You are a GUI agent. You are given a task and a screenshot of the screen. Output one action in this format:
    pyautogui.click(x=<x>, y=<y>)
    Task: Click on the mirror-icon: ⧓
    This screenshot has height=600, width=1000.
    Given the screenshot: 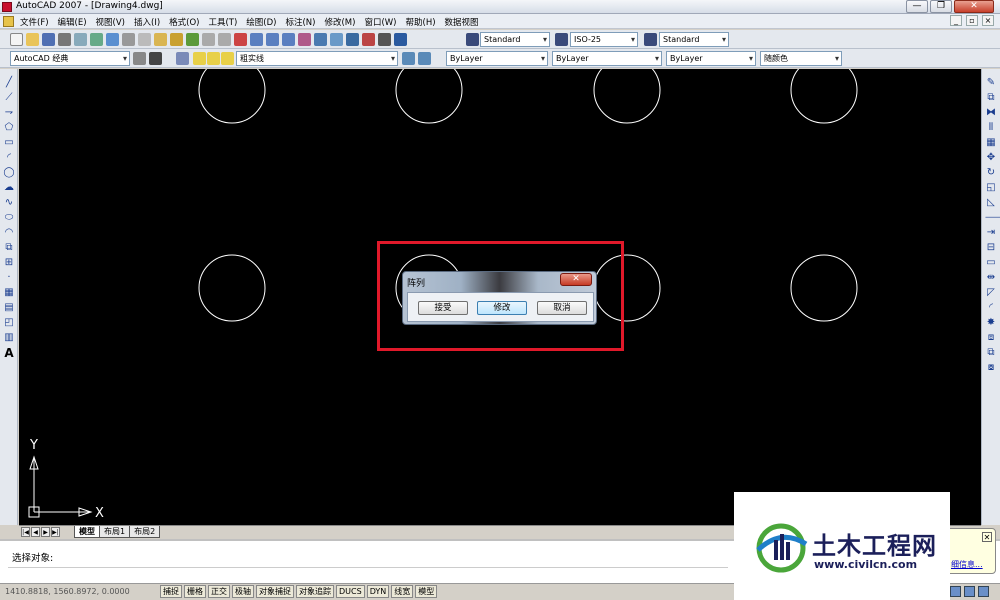 What is the action you would take?
    pyautogui.click(x=991, y=113)
    